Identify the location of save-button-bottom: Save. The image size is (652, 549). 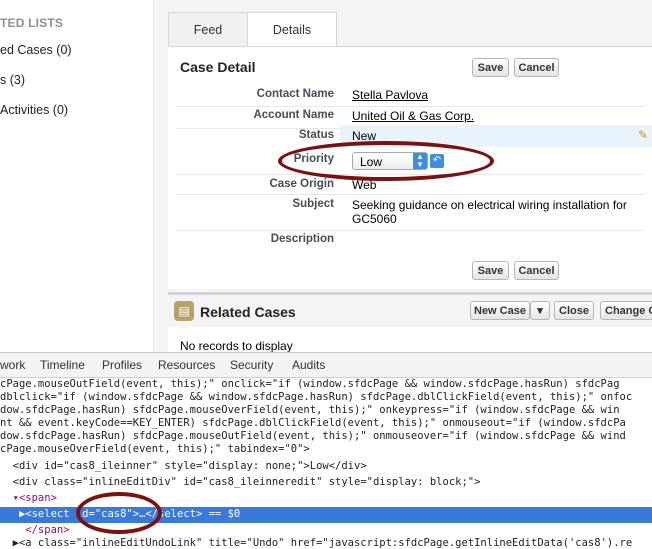
(490, 270).